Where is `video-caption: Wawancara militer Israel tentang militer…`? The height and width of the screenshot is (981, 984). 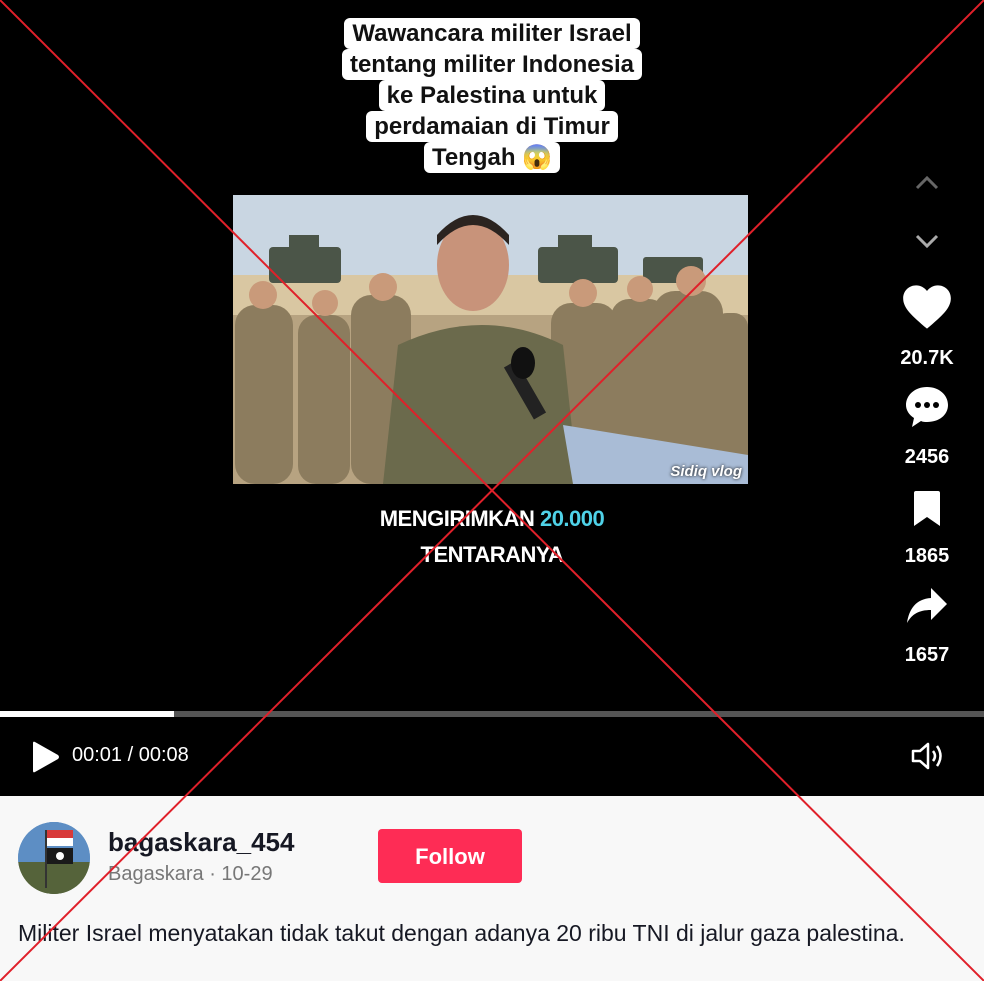
video-caption: Wawancara militer Israel tentang militer… is located at coordinates (492, 95).